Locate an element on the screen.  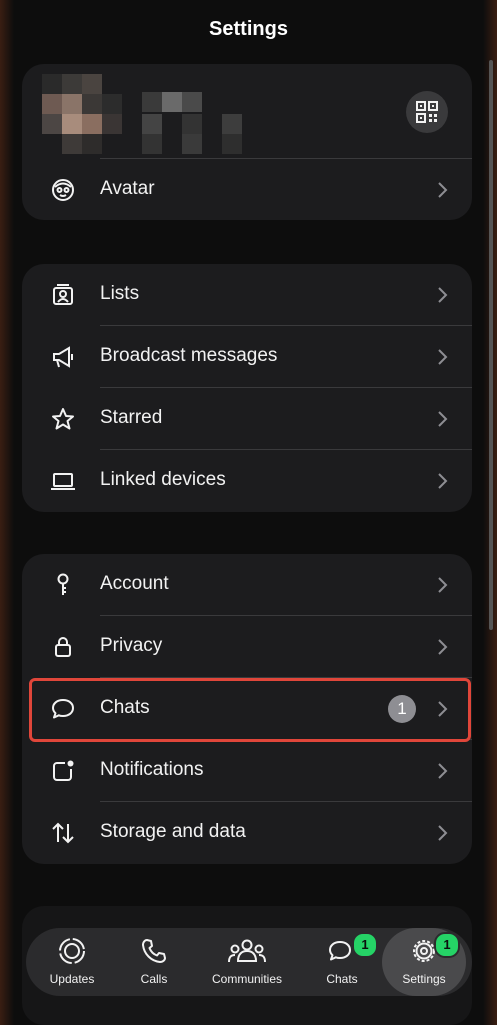
row-label: Starred is located at coordinates (131, 417).